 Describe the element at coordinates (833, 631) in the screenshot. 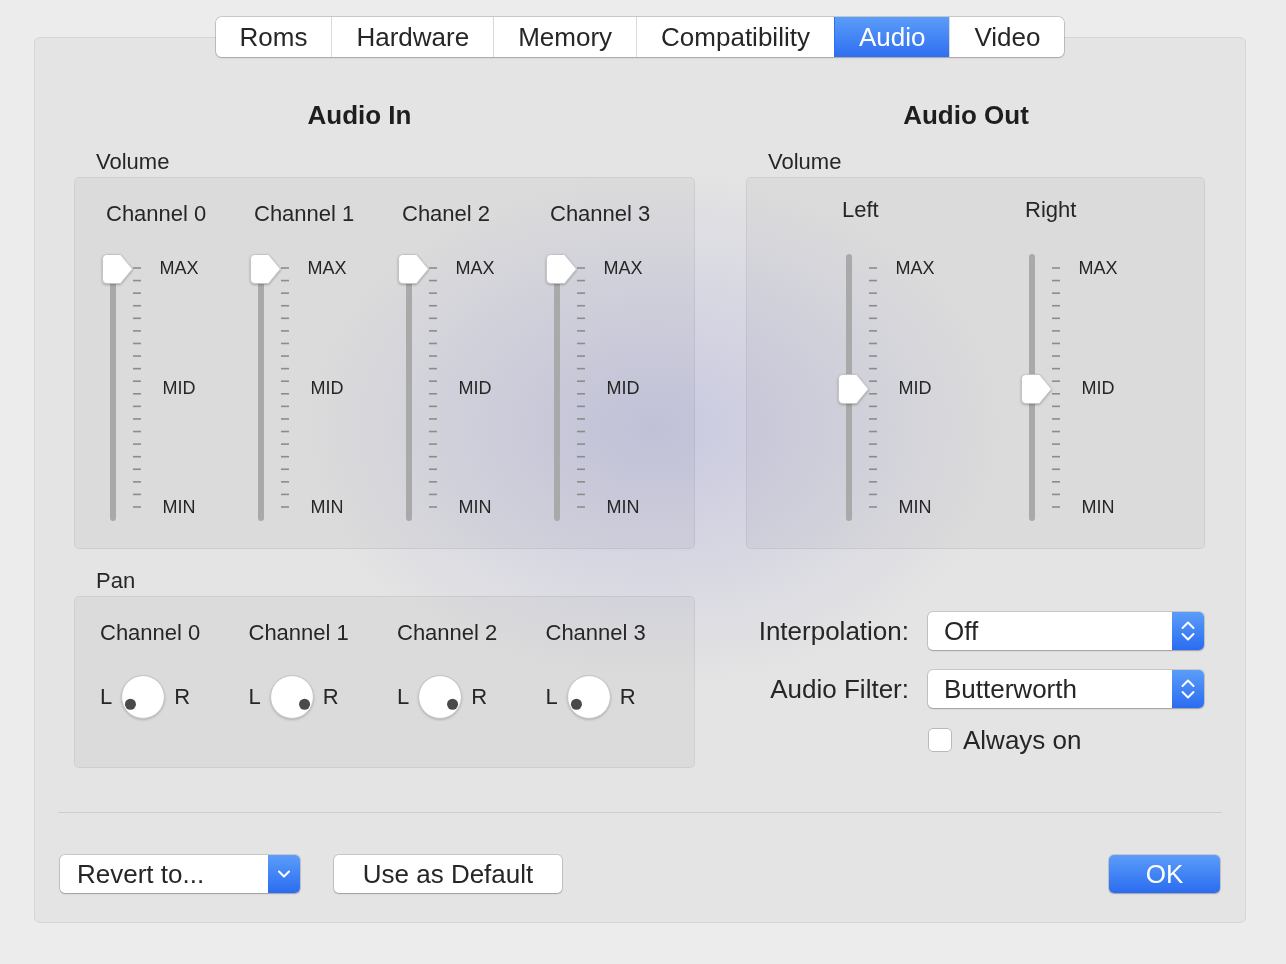

I see `field-label: Interpolation:` at that location.